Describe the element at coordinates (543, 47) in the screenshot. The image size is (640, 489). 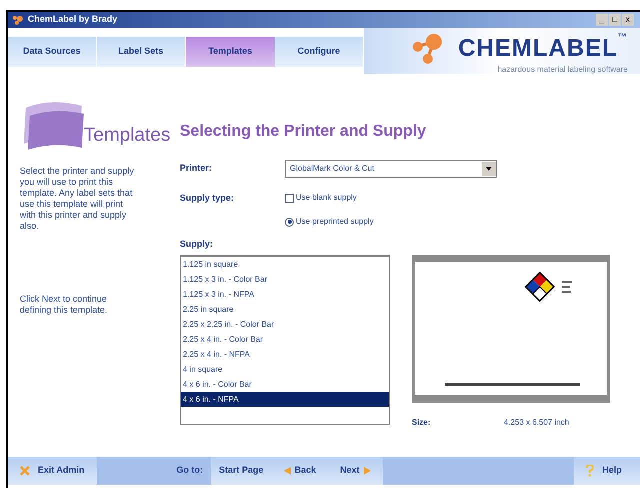
I see `logo-text: CHEMLABEL™` at that location.